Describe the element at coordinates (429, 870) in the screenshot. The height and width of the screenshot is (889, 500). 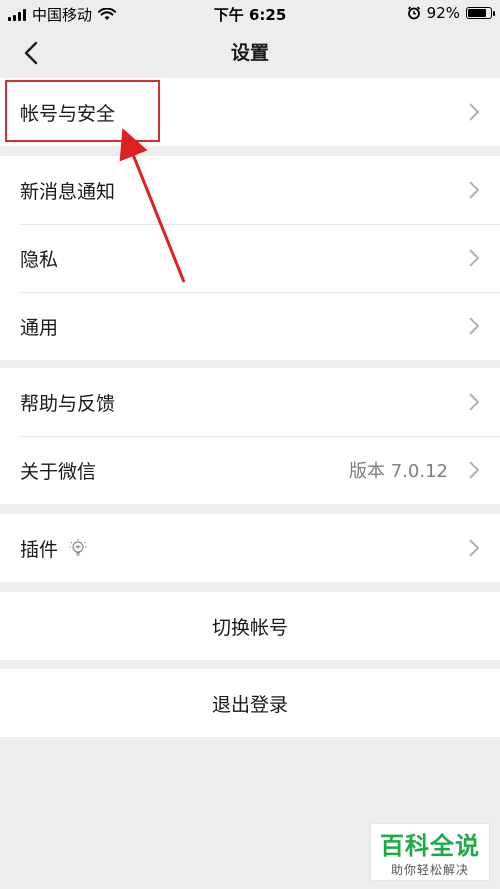
I see `watermark-subtitle: 助你轻松解决` at that location.